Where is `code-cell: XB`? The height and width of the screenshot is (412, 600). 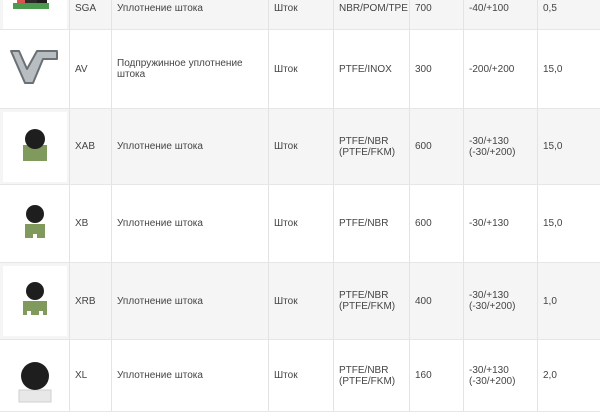 code-cell: XB is located at coordinates (91, 223).